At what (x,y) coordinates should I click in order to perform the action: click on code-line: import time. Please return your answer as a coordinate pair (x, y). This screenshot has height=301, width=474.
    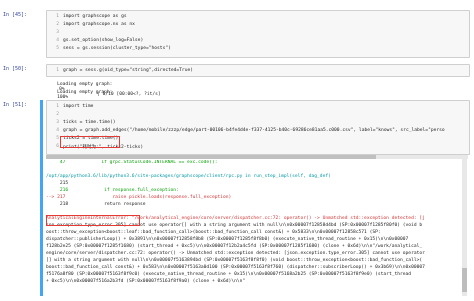
    Looking at the image, I should click on (78, 106).